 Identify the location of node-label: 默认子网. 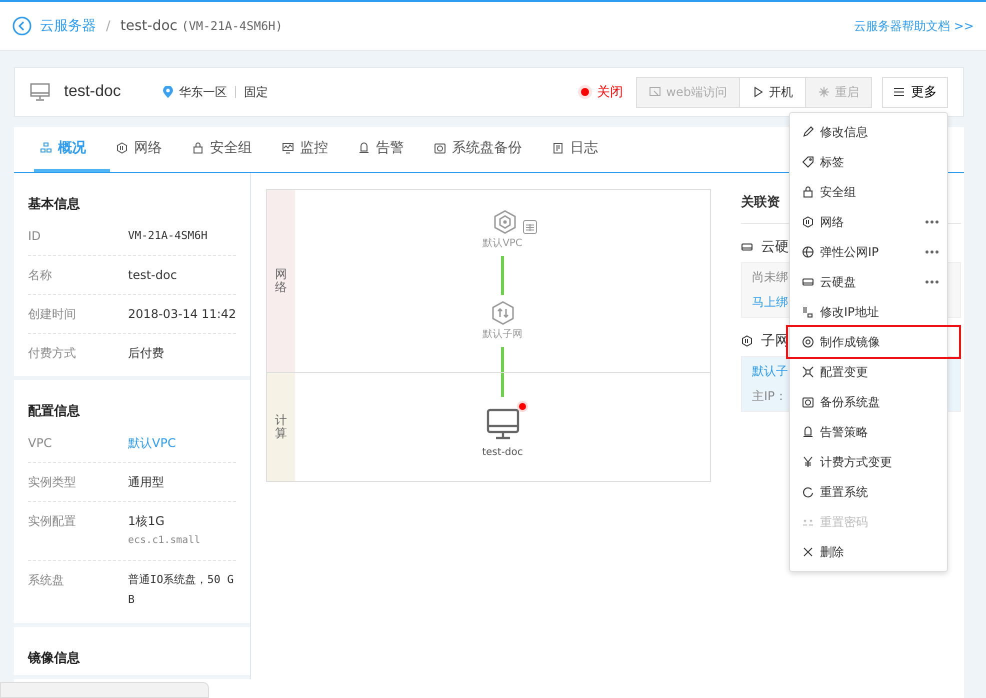
(502, 335).